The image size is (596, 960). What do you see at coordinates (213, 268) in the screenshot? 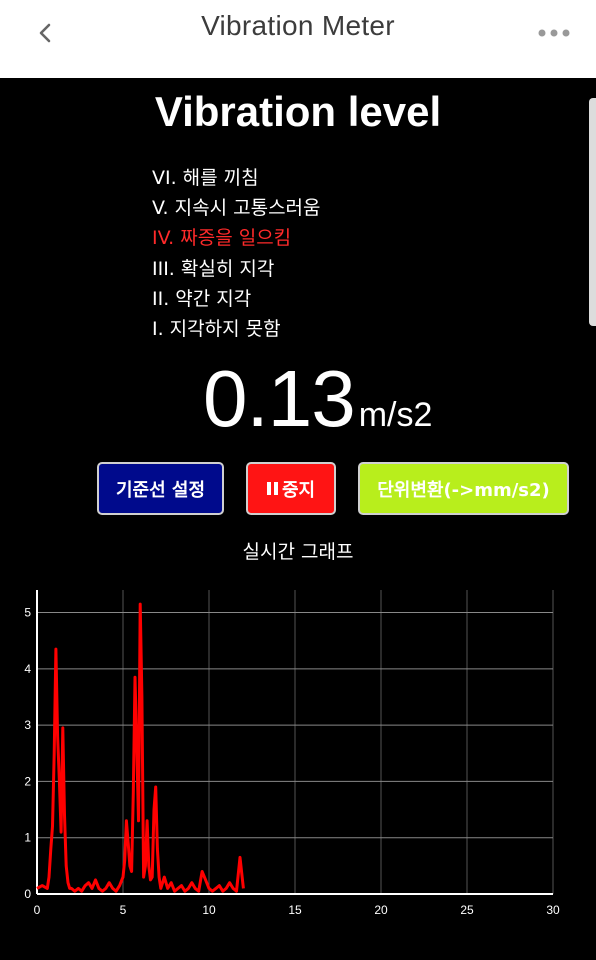
I see `level-item: III. 확실히 지각` at bounding box center [213, 268].